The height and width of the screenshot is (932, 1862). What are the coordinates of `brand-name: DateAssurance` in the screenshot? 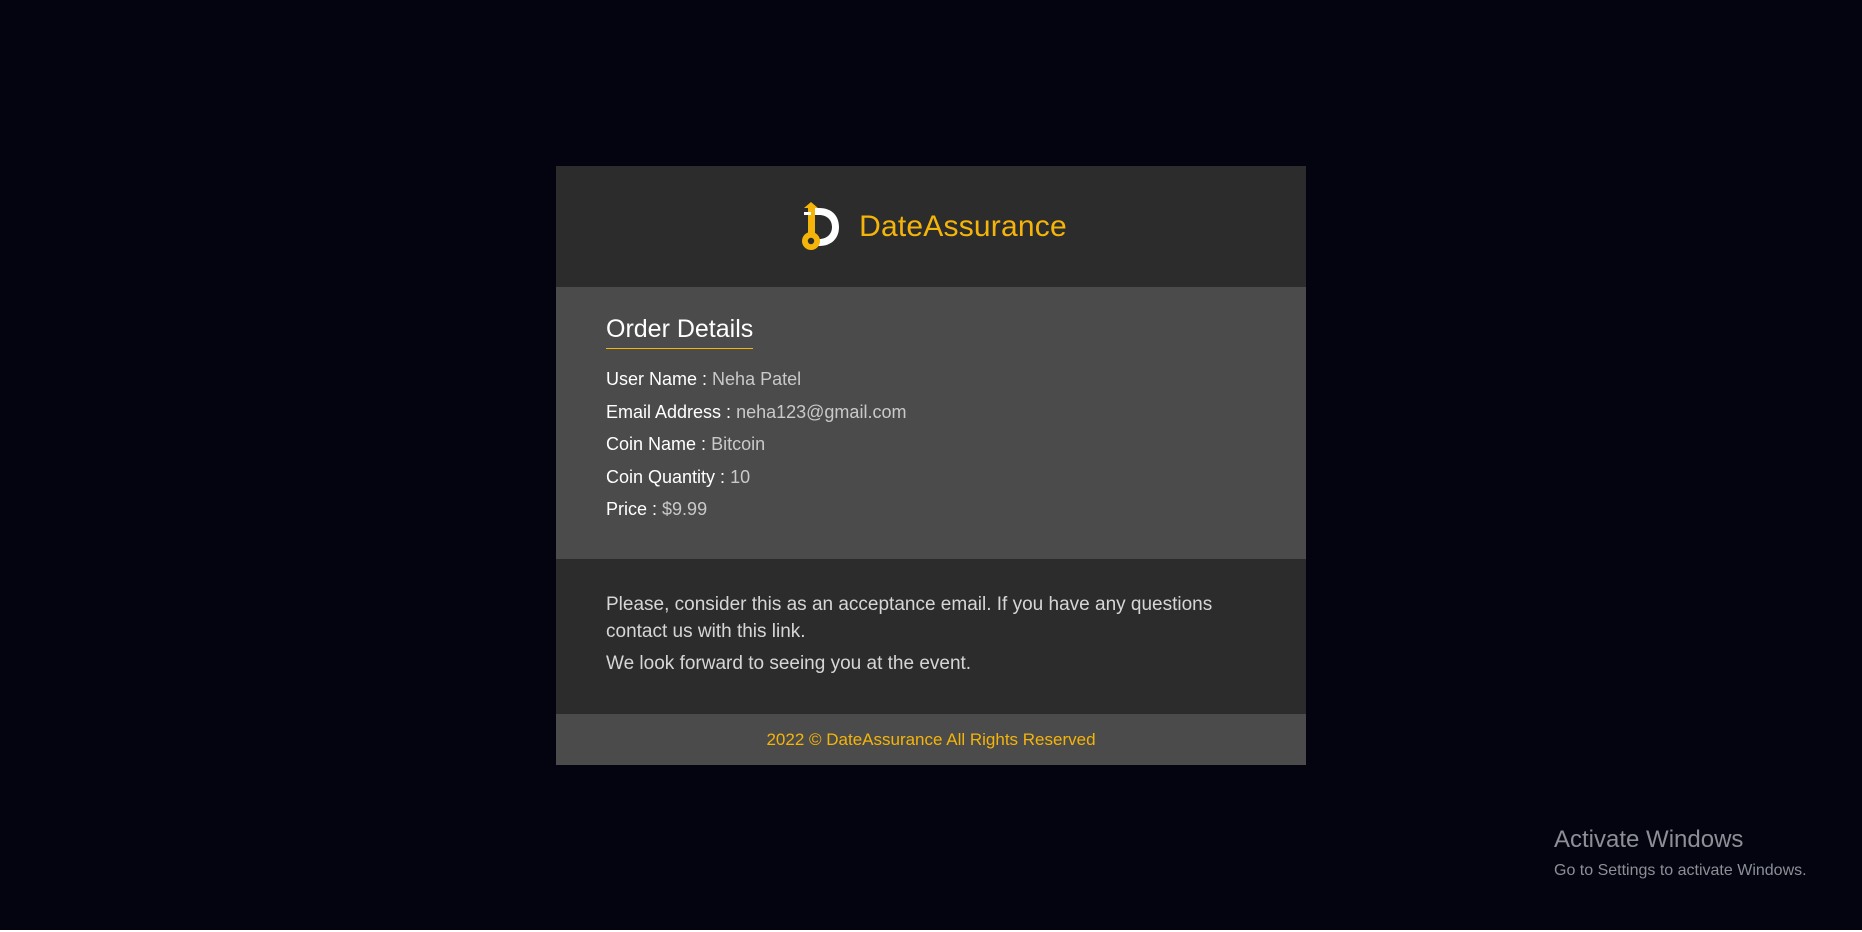 It's located at (963, 226).